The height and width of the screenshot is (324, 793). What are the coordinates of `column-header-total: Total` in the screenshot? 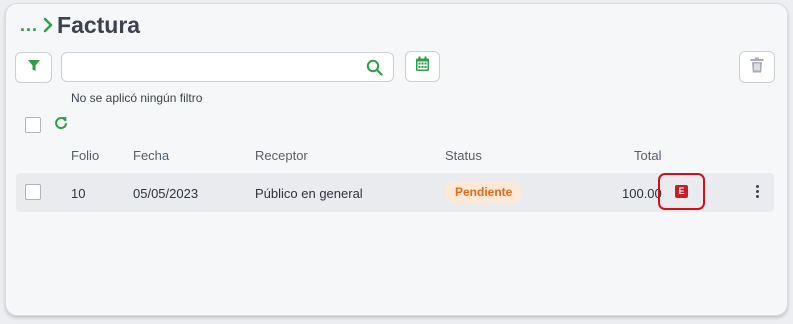 It's located at (648, 155).